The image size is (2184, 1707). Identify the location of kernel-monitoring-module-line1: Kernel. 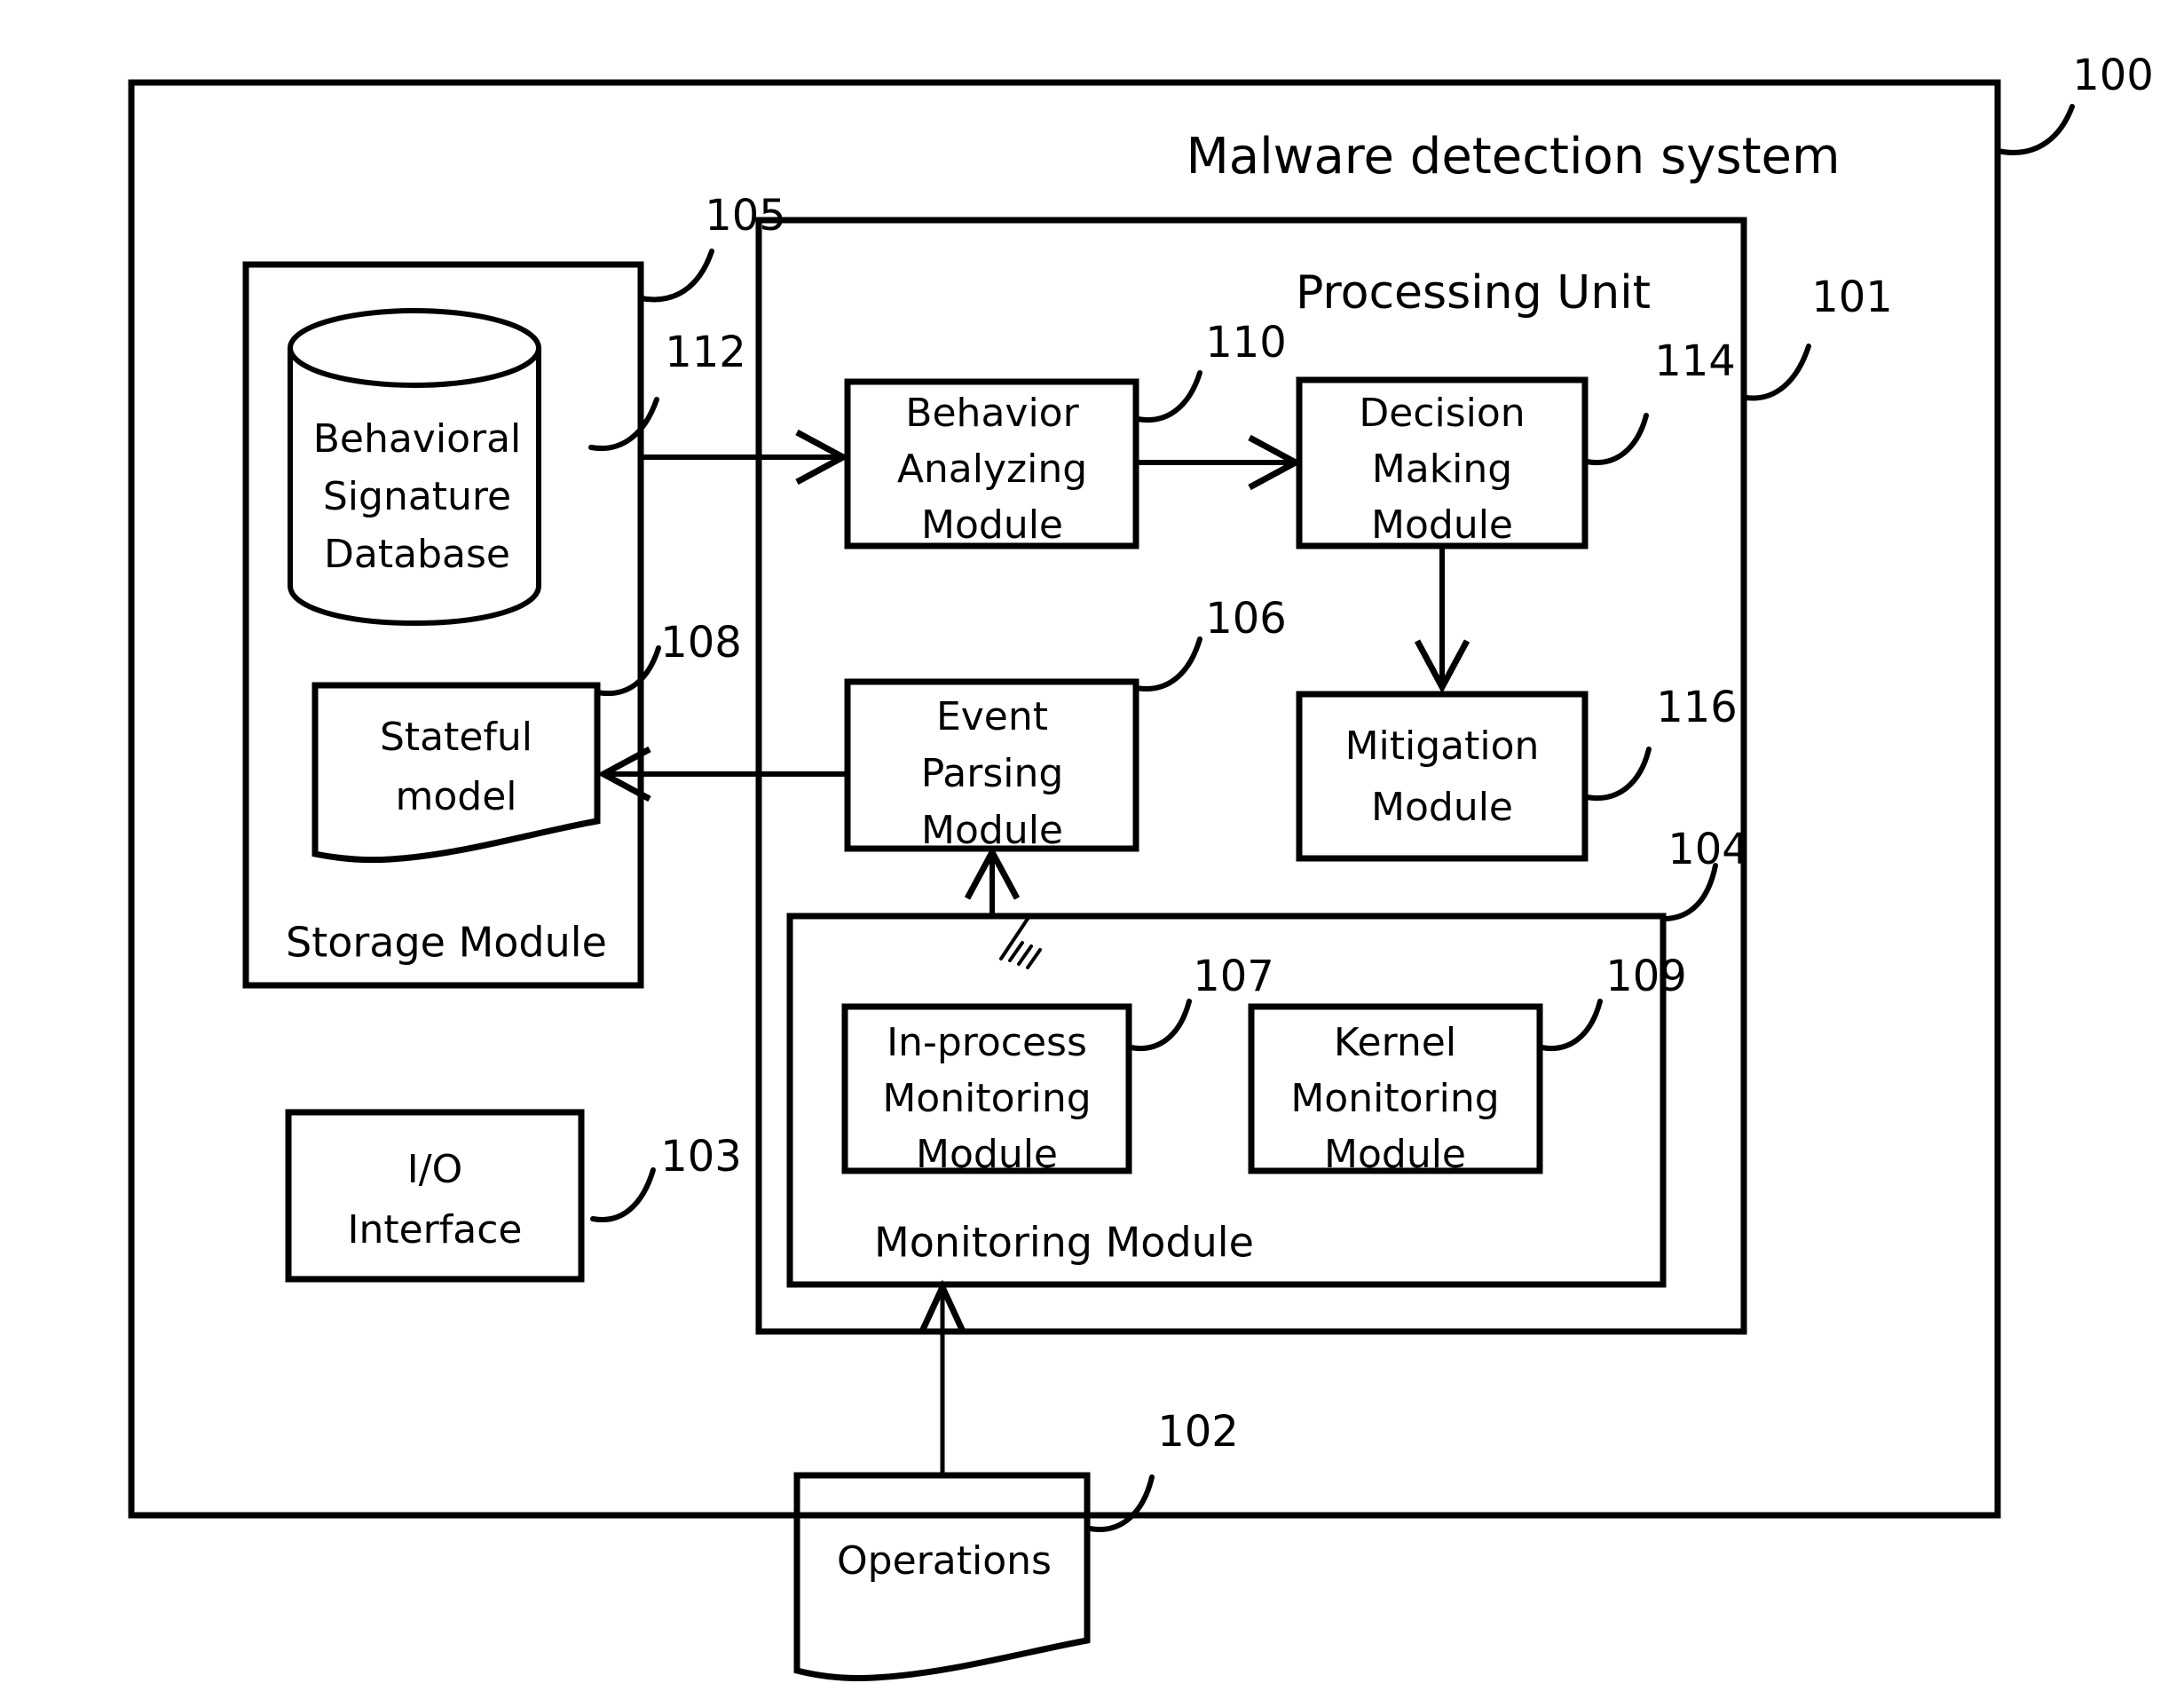
(1395, 1043).